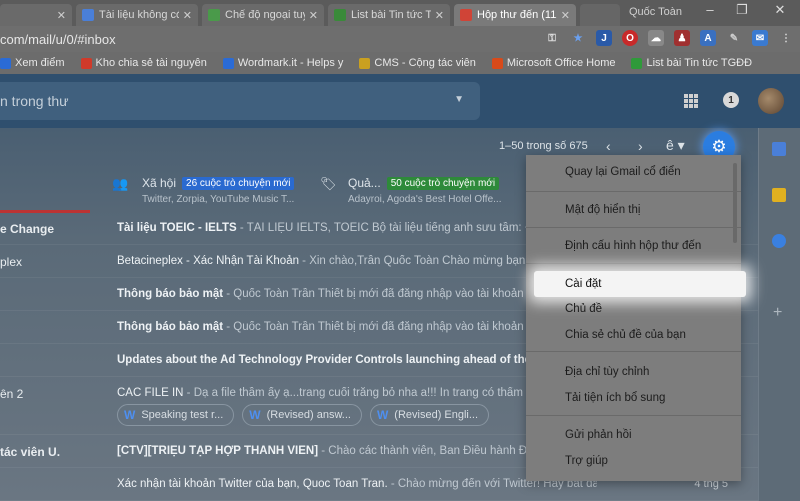  I want to click on bookmark: CMS - Cộng tác viên, so click(417, 63).